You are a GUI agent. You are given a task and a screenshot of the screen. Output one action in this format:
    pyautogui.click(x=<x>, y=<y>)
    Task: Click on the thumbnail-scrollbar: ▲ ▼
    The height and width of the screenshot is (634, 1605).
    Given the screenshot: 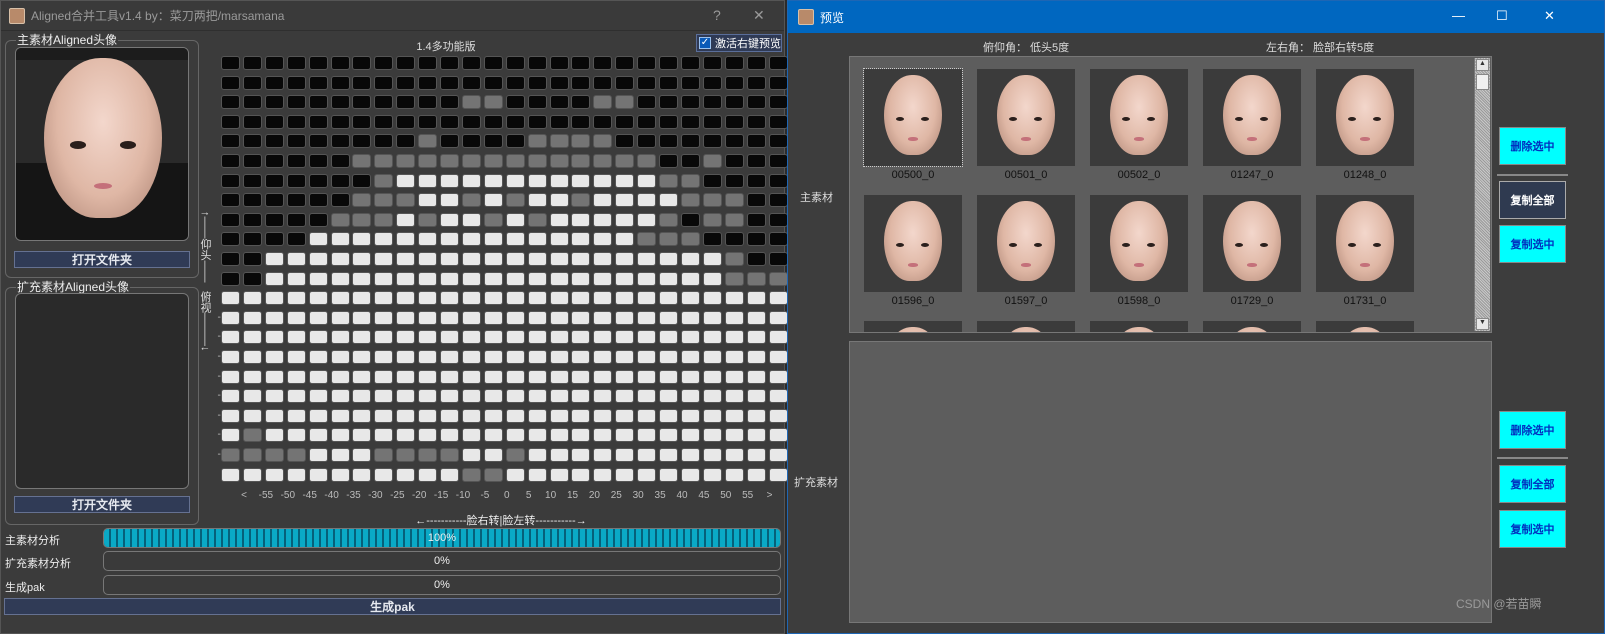 What is the action you would take?
    pyautogui.click(x=1482, y=194)
    